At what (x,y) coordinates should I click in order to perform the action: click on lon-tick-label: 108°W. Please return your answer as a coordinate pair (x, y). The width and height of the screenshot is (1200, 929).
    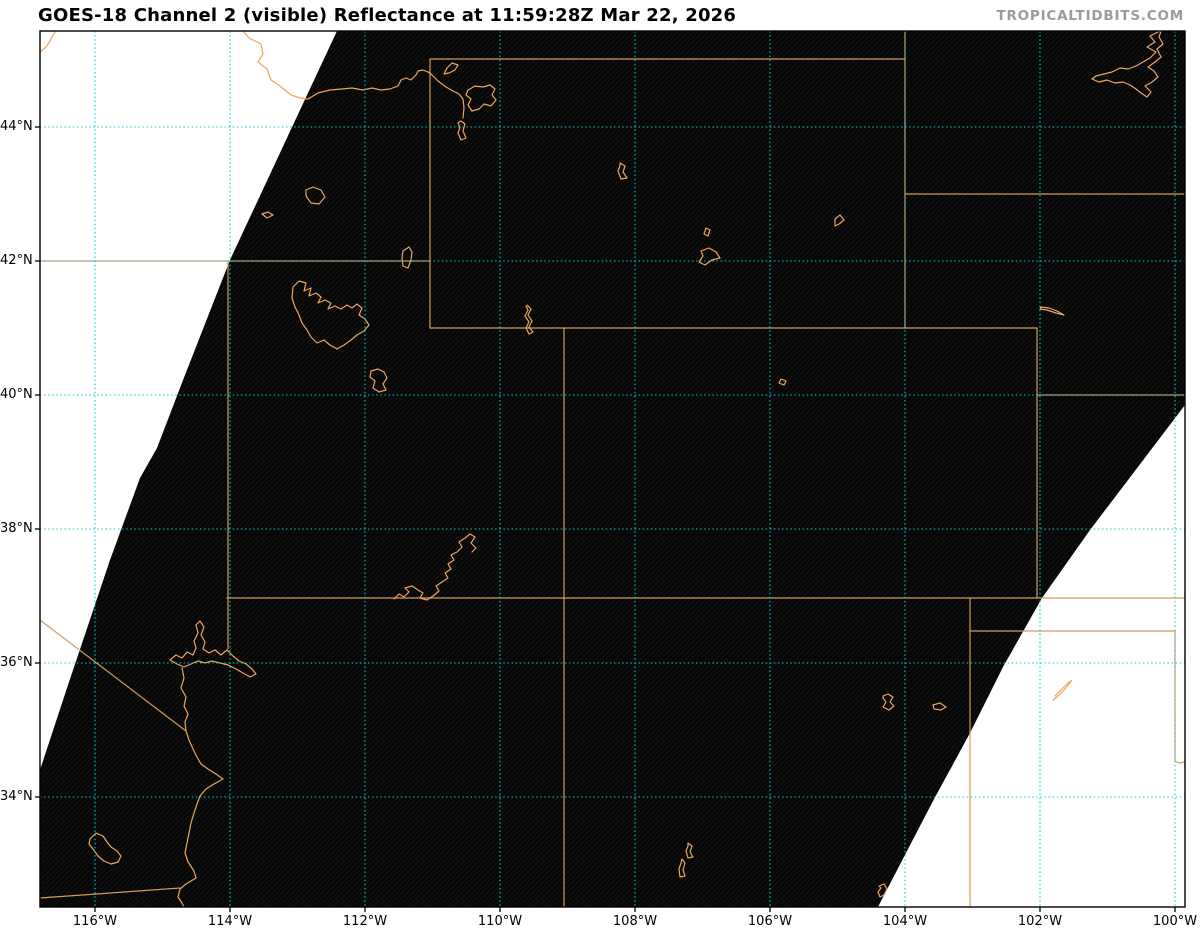
    Looking at the image, I should click on (635, 921).